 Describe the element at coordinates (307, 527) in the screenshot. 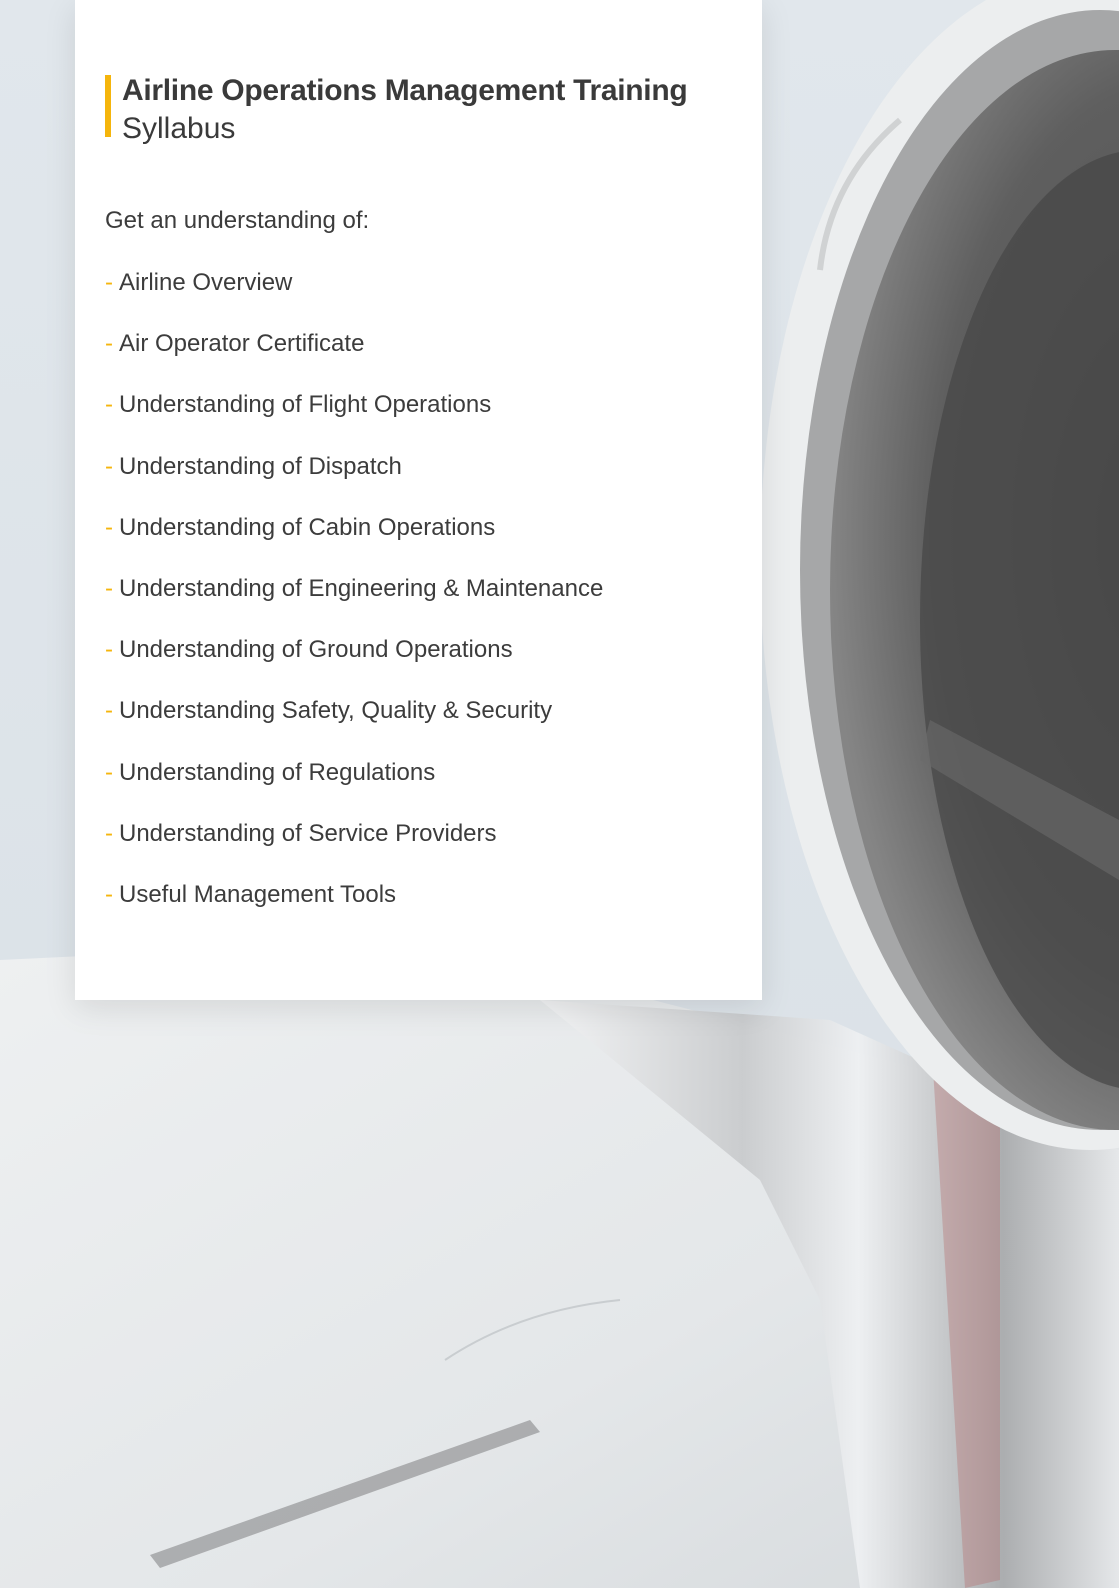

I see `list-item-label: Understanding of Cabin Operations` at that location.